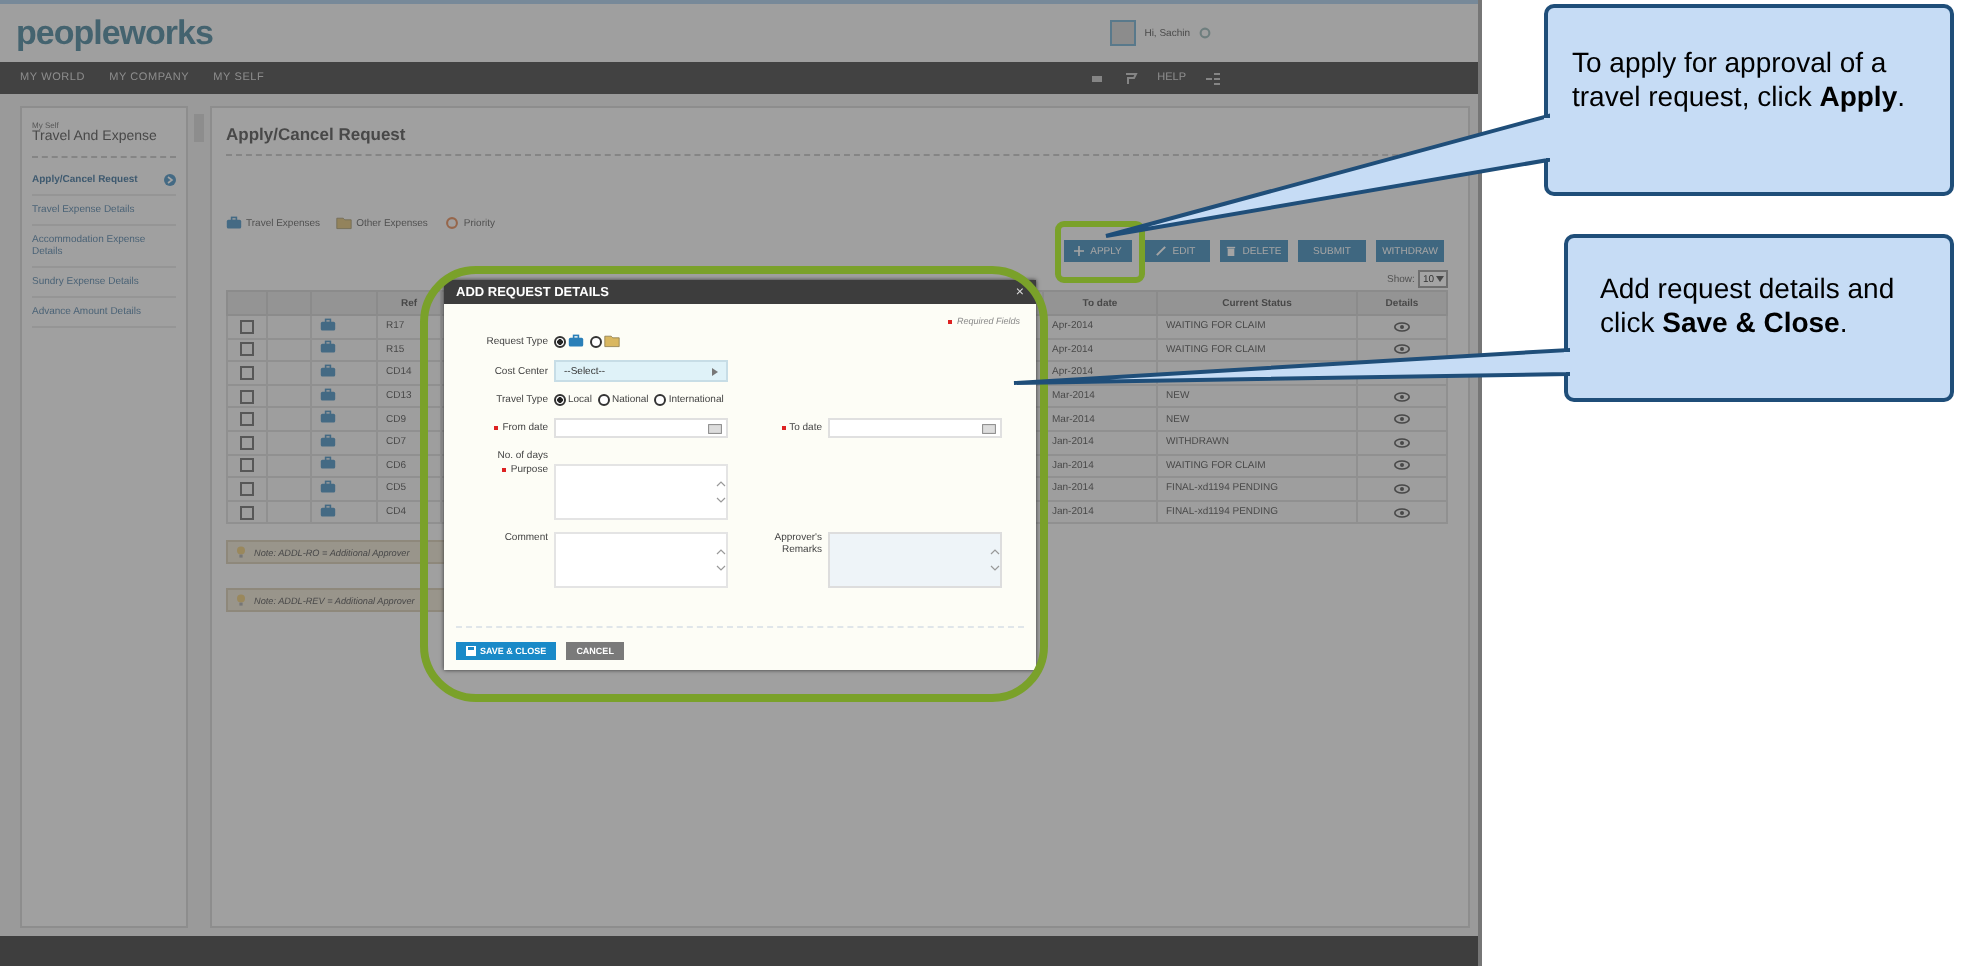 The height and width of the screenshot is (966, 1962). I want to click on pencil-icon, so click(1161, 251).